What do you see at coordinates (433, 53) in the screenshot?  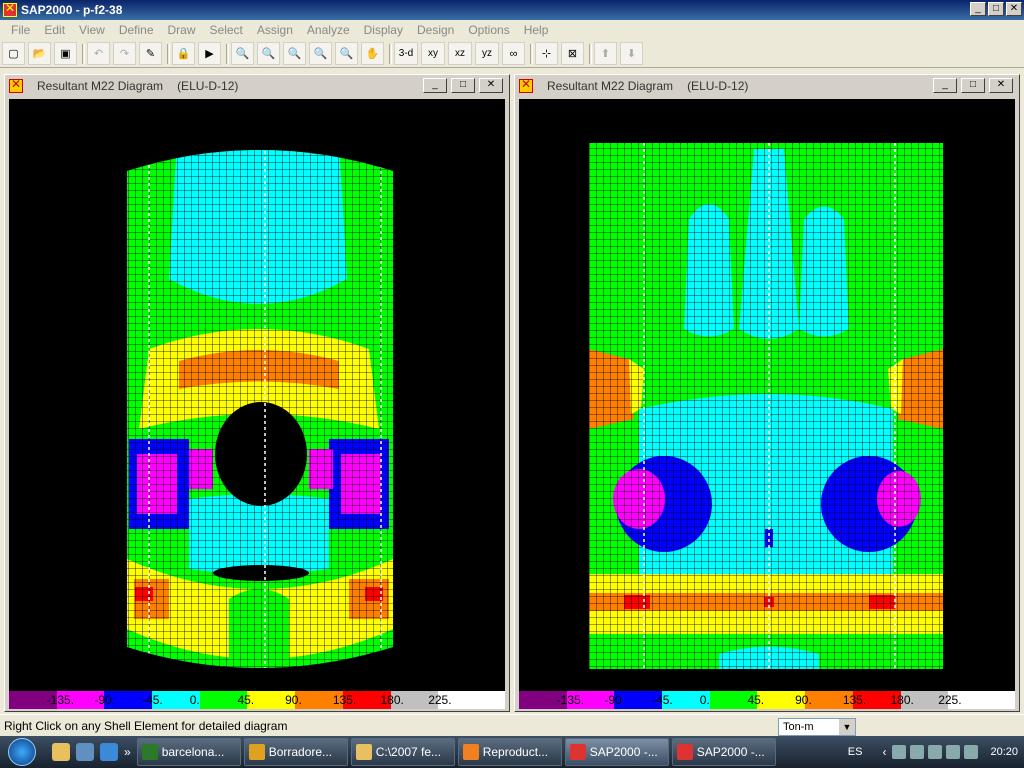 I see `view-xy-button: xy` at bounding box center [433, 53].